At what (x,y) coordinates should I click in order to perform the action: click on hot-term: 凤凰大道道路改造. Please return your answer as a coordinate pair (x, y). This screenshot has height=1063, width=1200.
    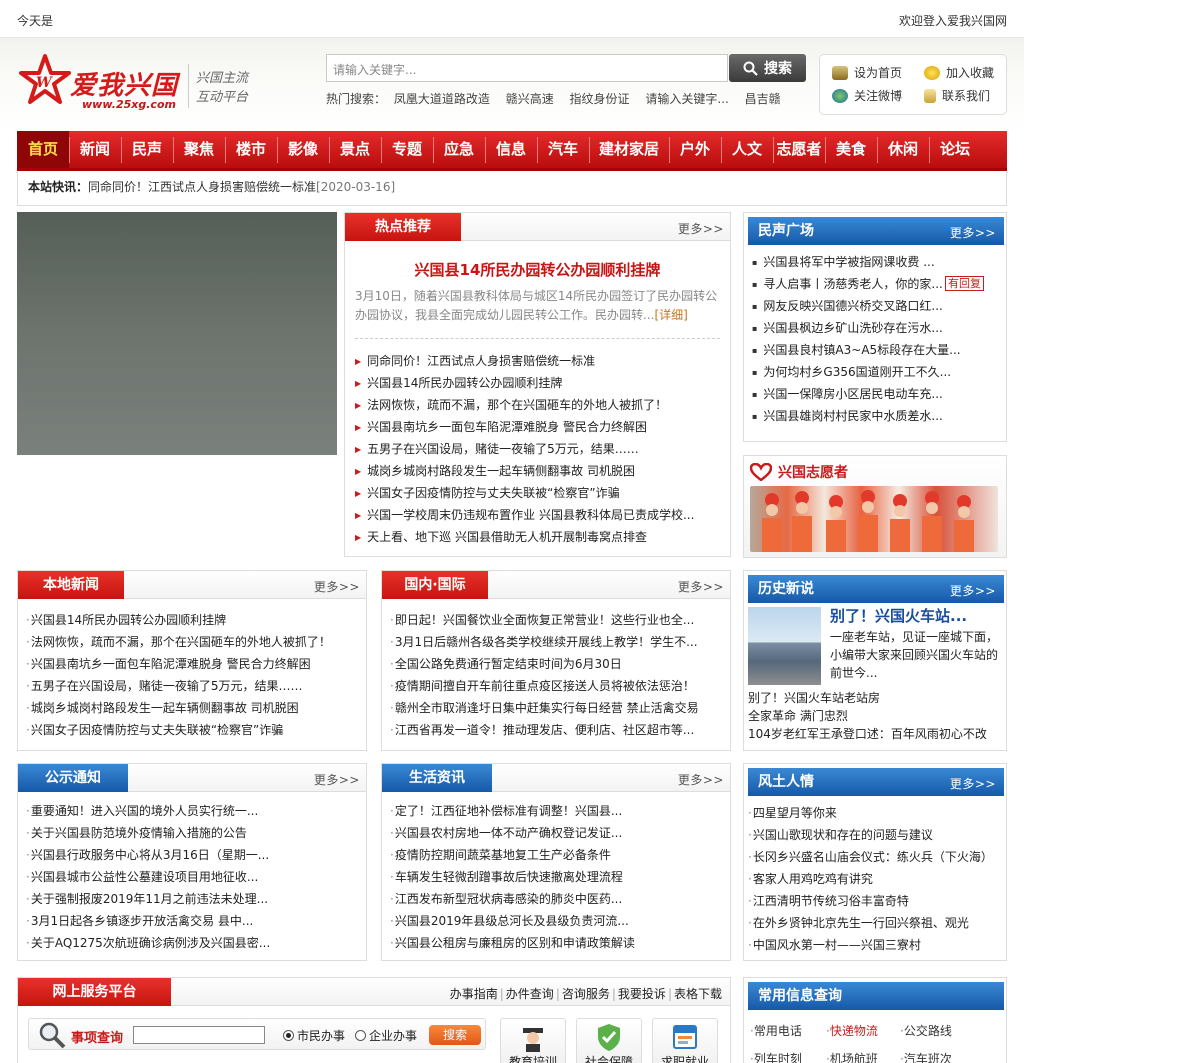
    Looking at the image, I should click on (442, 99).